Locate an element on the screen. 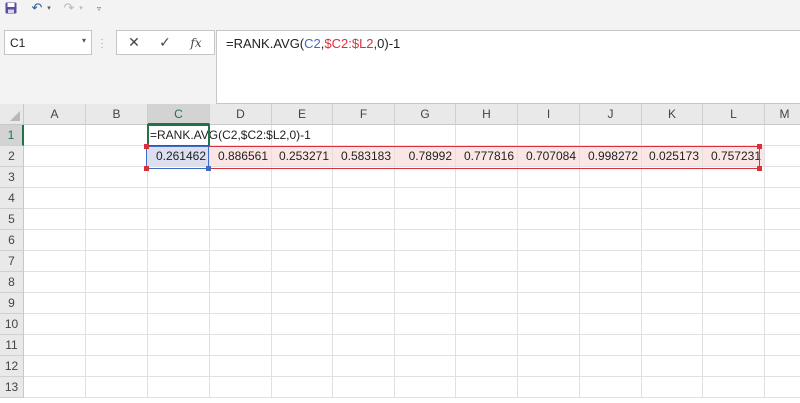 Image resolution: width=800 pixels, height=403 pixels. cell-b10 is located at coordinates (117, 324).